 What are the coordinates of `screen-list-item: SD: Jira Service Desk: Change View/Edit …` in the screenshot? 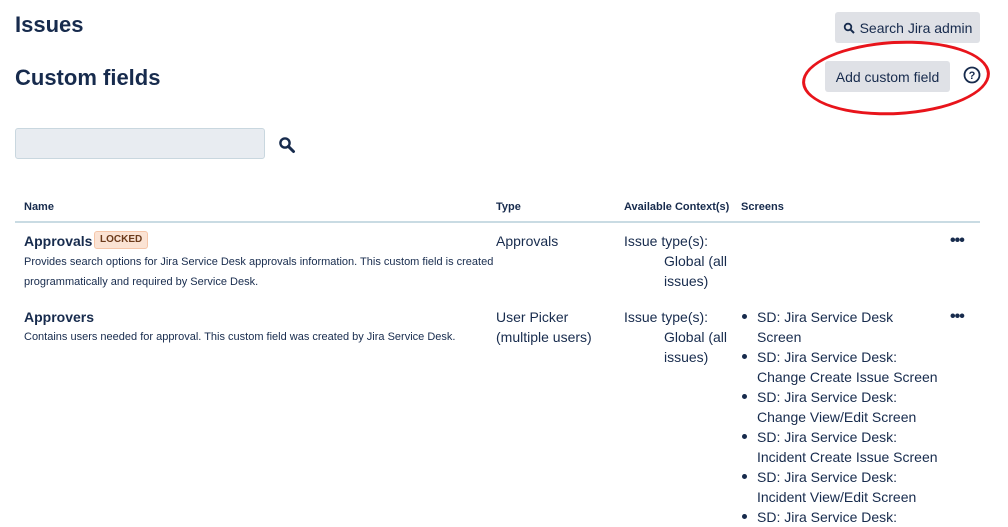 It's located at (839, 407).